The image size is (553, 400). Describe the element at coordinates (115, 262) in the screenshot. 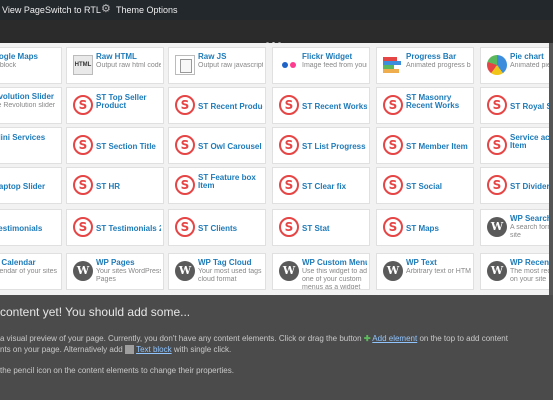

I see `element-title: WP Pages` at that location.